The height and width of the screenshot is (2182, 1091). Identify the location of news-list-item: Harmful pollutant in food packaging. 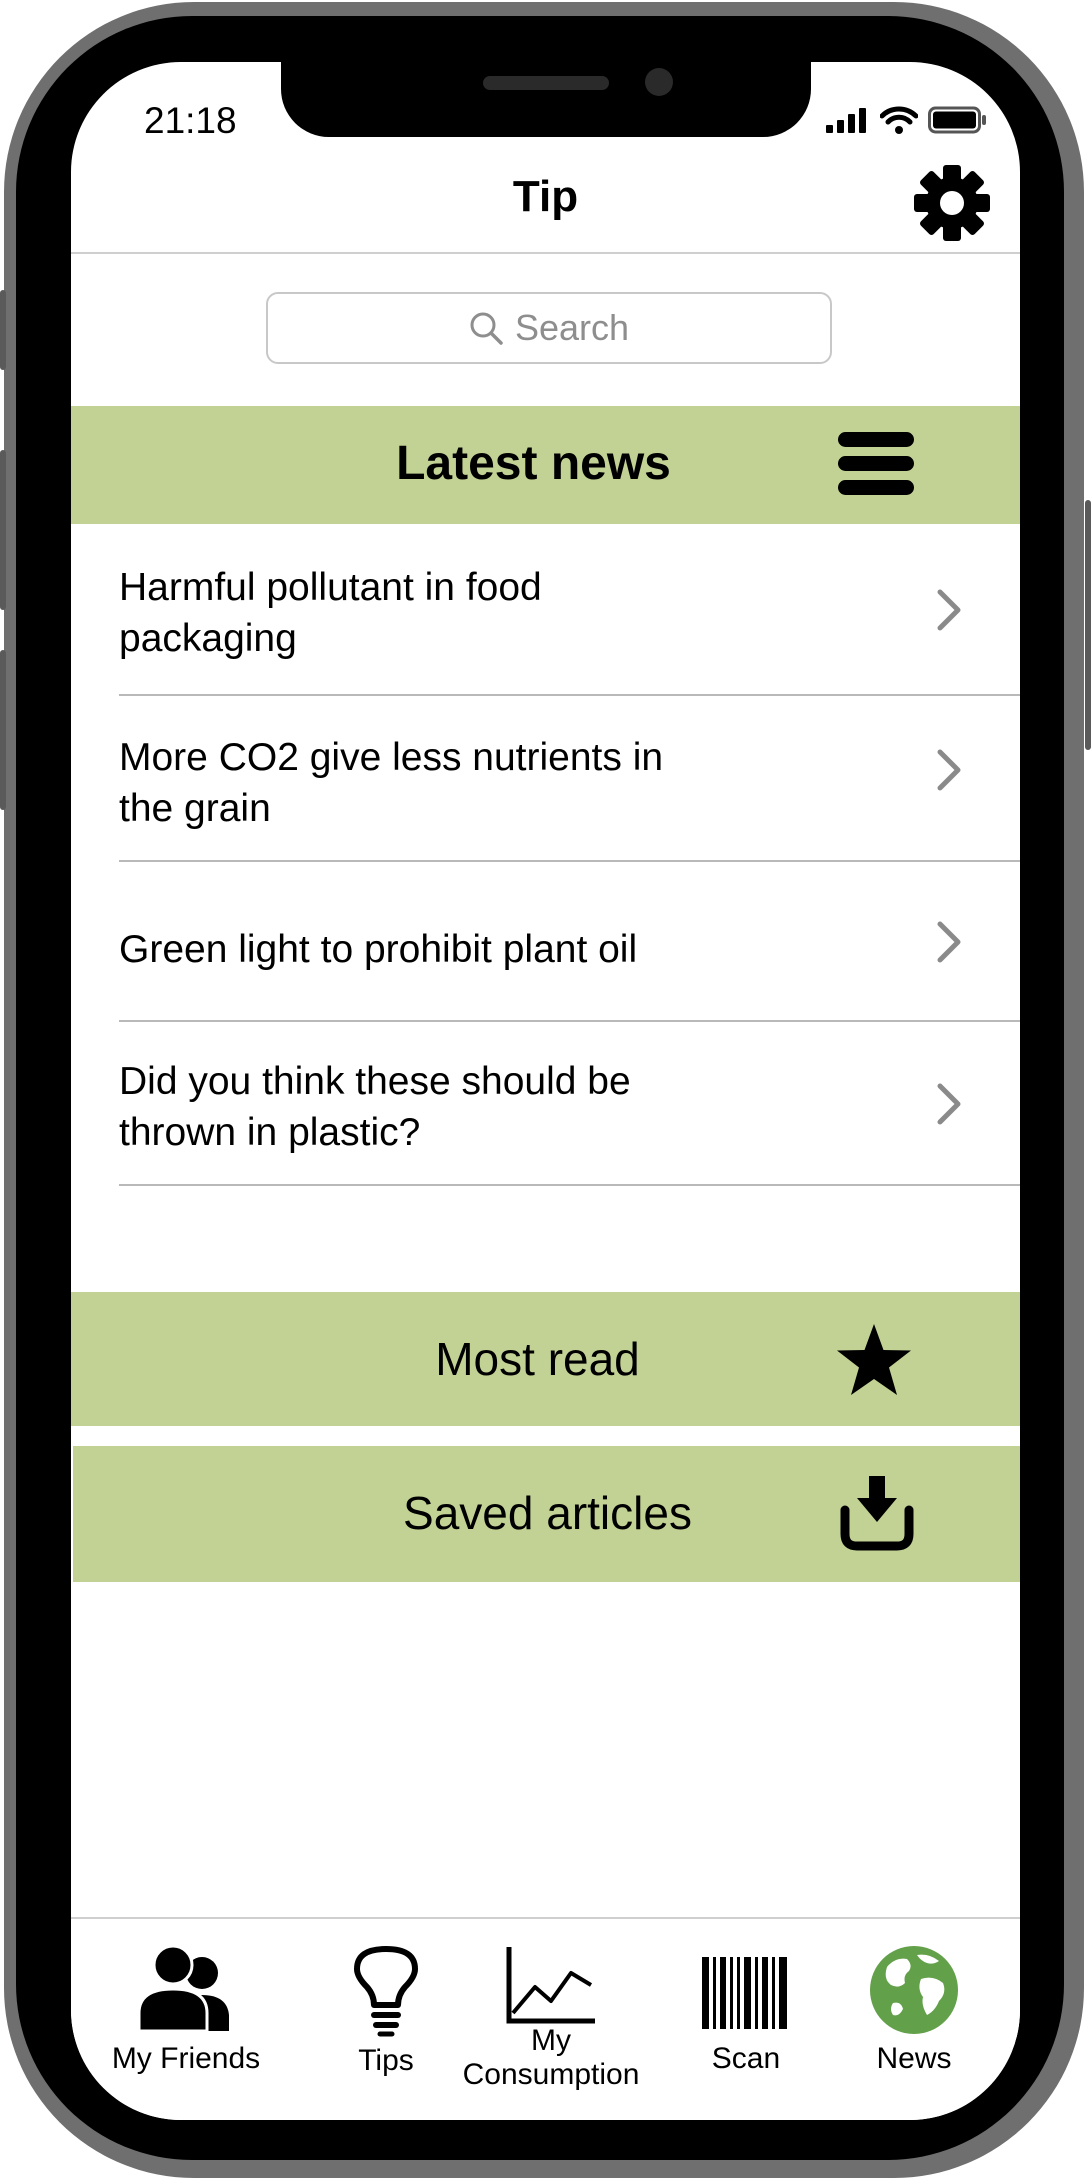
(569, 610).